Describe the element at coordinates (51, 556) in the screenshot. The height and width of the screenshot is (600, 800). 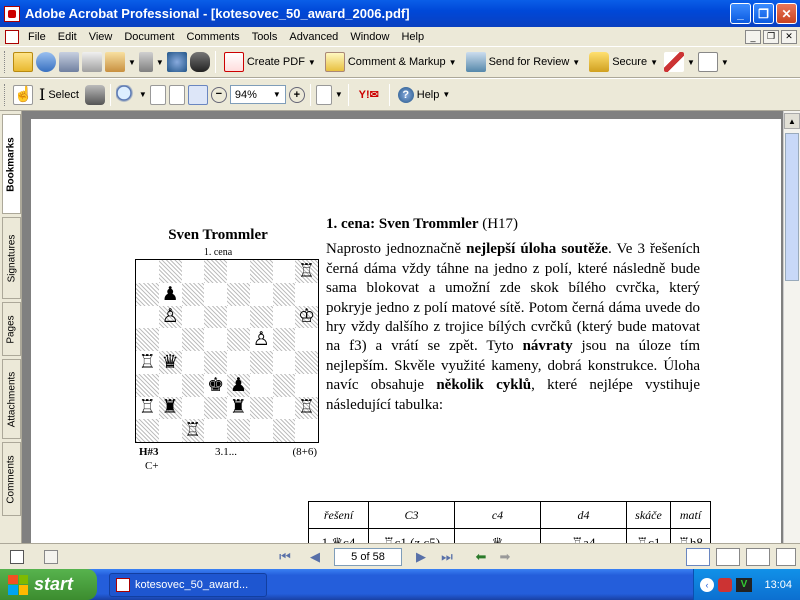
I see `options-icon` at that location.